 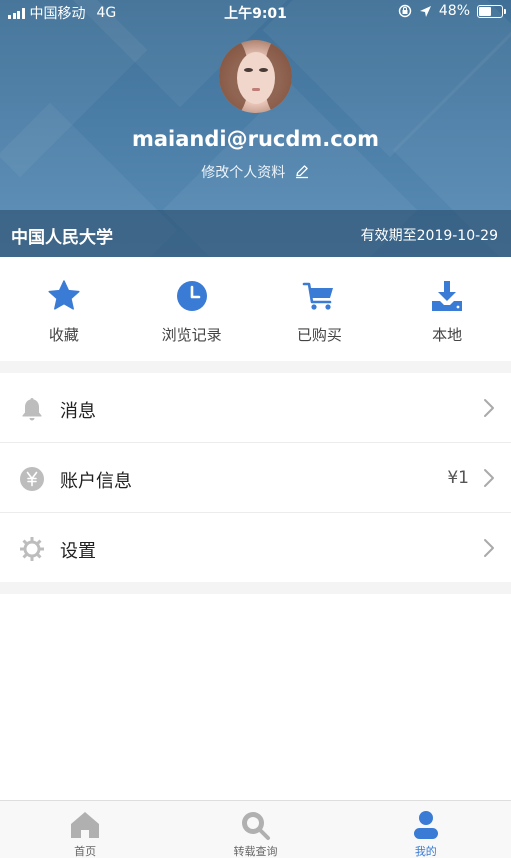 What do you see at coordinates (243, 173) in the screenshot?
I see `edit-profile-label: 修改个人资料` at bounding box center [243, 173].